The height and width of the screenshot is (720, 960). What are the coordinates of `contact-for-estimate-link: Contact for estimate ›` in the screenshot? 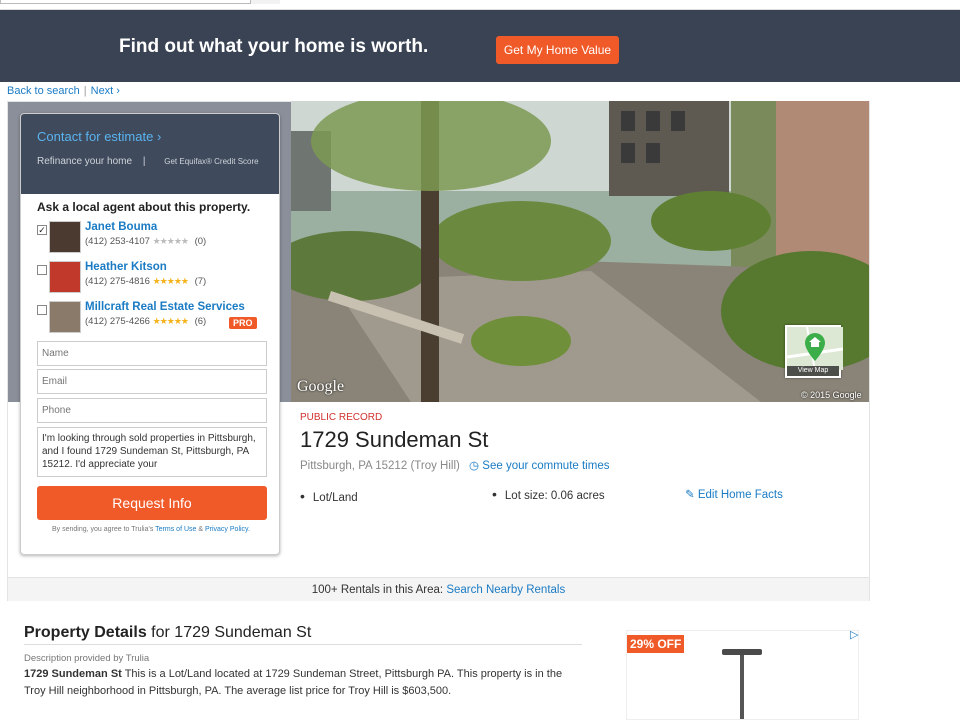 It's located at (150, 136).